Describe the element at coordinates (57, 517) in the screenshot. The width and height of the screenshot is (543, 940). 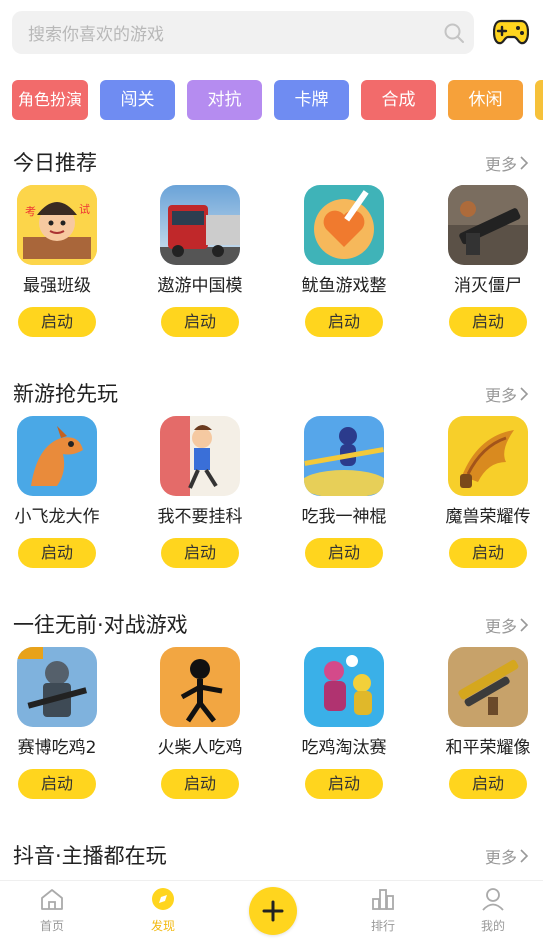
I see `game-name: 小飞龙大作` at that location.